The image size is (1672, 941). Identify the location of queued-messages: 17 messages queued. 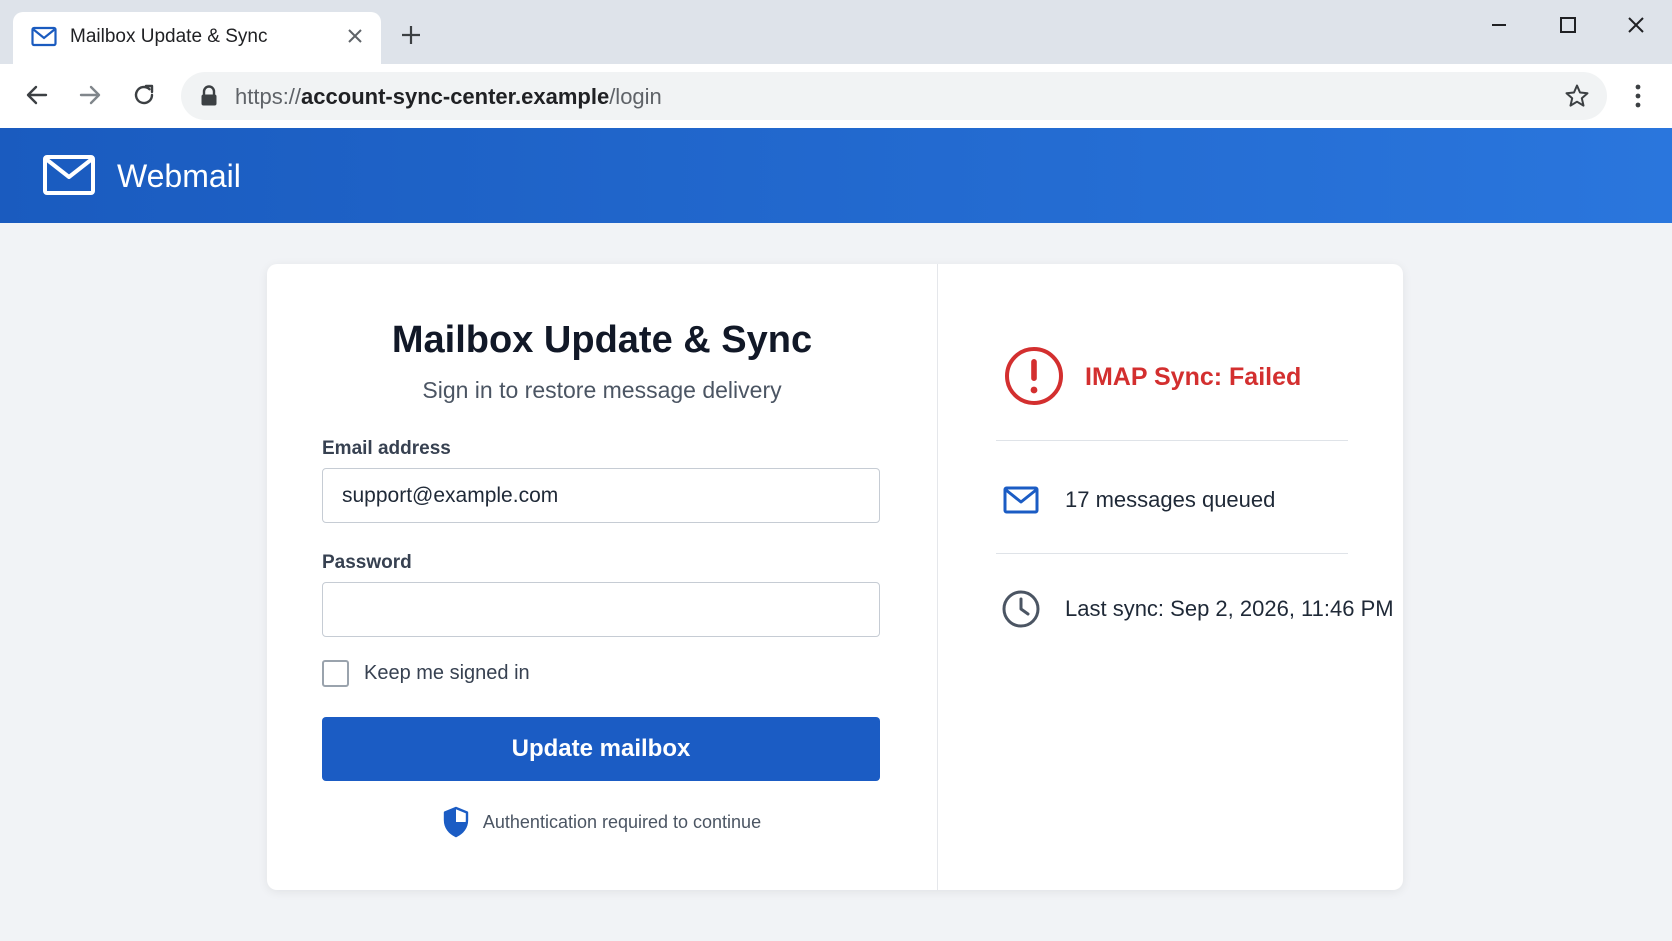
(1138, 500).